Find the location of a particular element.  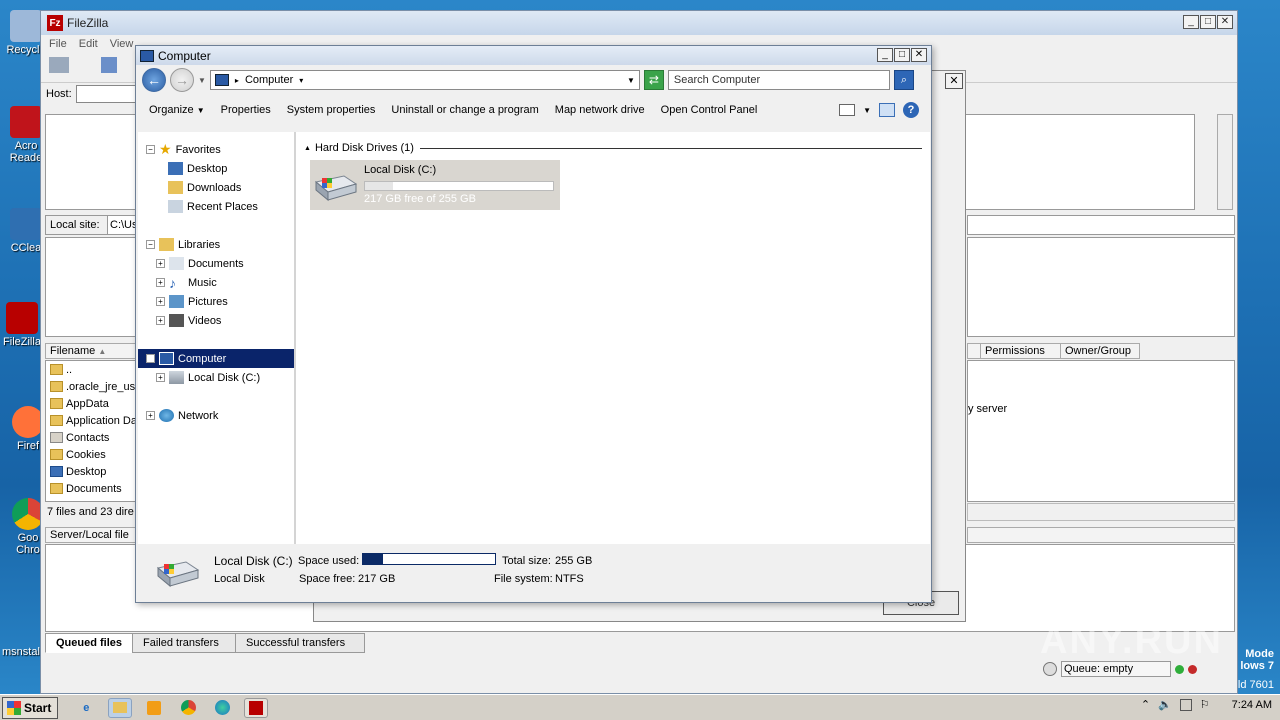

local-tree is located at coordinates (91, 287).